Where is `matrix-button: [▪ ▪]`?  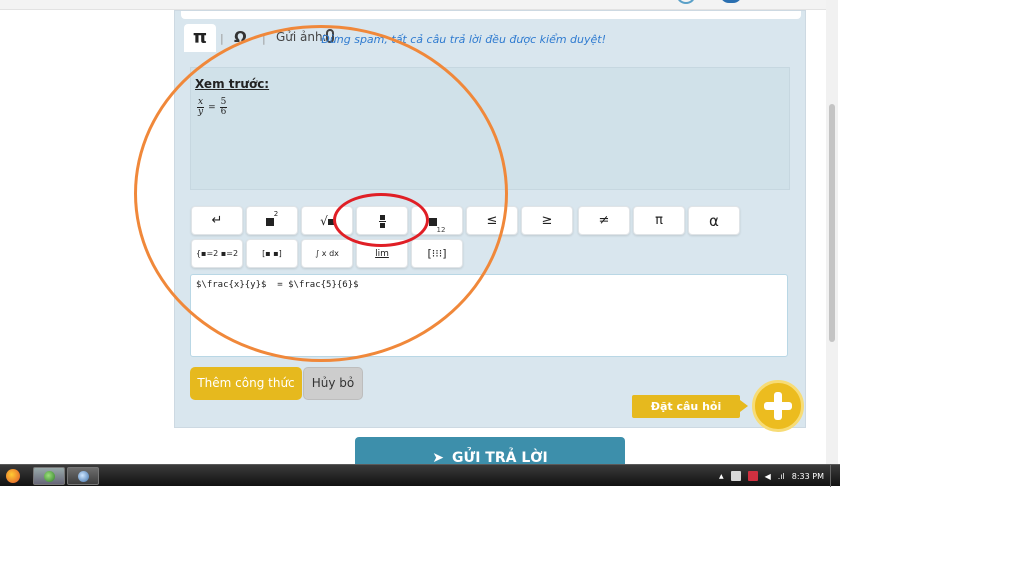 matrix-button: [▪ ▪] is located at coordinates (272, 253).